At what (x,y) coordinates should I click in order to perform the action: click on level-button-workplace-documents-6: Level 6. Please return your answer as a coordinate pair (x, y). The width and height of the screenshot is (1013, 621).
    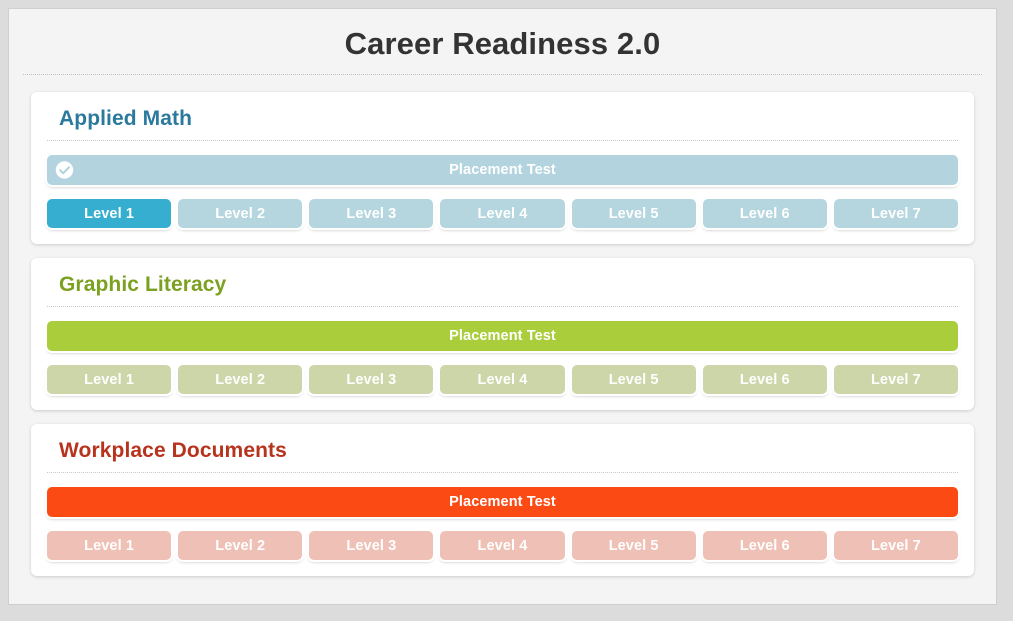
    Looking at the image, I should click on (764, 545).